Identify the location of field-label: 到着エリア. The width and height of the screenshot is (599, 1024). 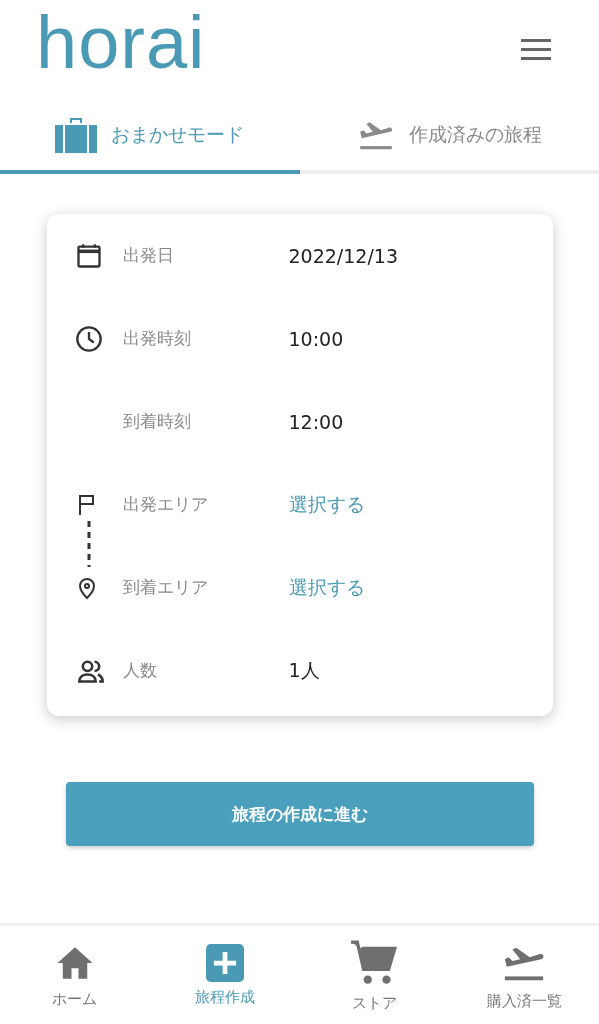
(165, 587).